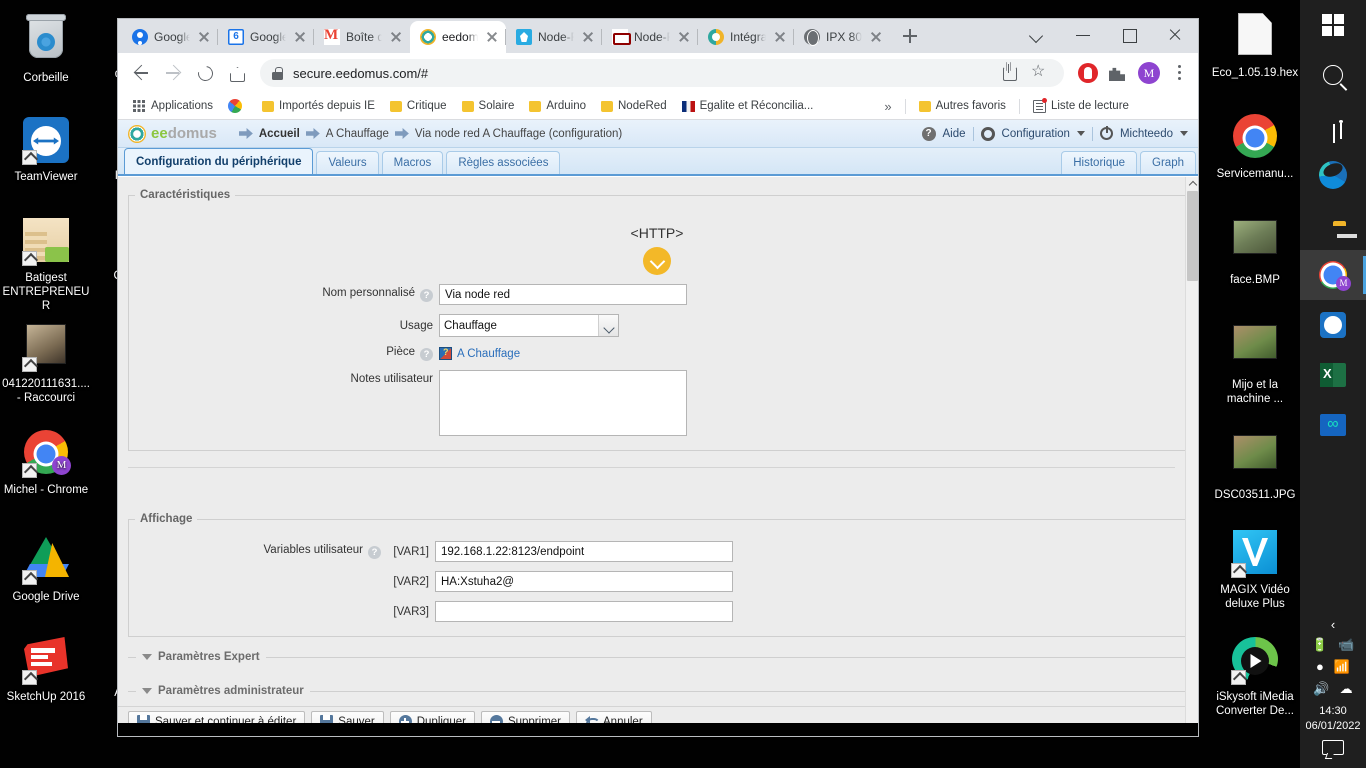  I want to click on notification-center-button, so click(1333, 754).